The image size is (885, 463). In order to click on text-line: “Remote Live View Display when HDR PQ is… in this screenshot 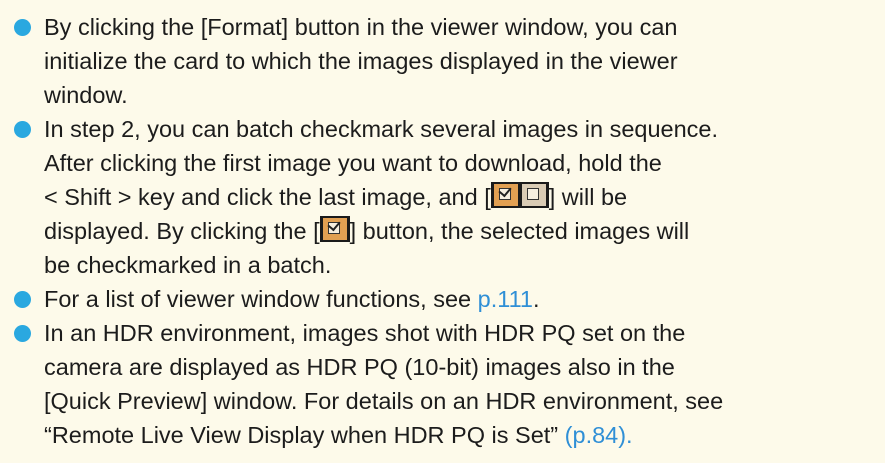, I will do `click(462, 435)`.